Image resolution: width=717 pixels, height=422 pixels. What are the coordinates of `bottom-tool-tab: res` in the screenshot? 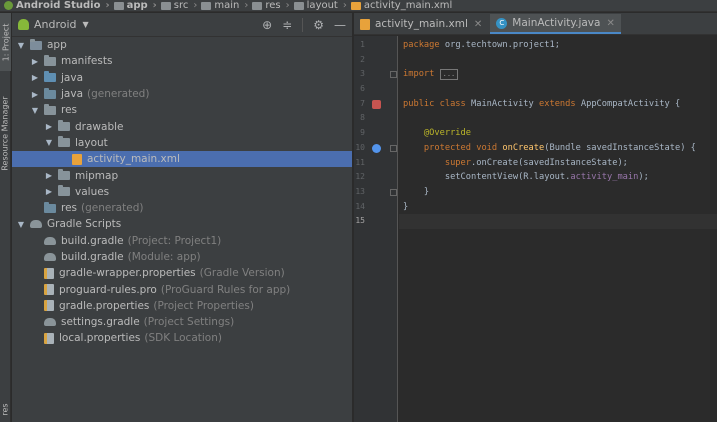 It's located at (5, 409).